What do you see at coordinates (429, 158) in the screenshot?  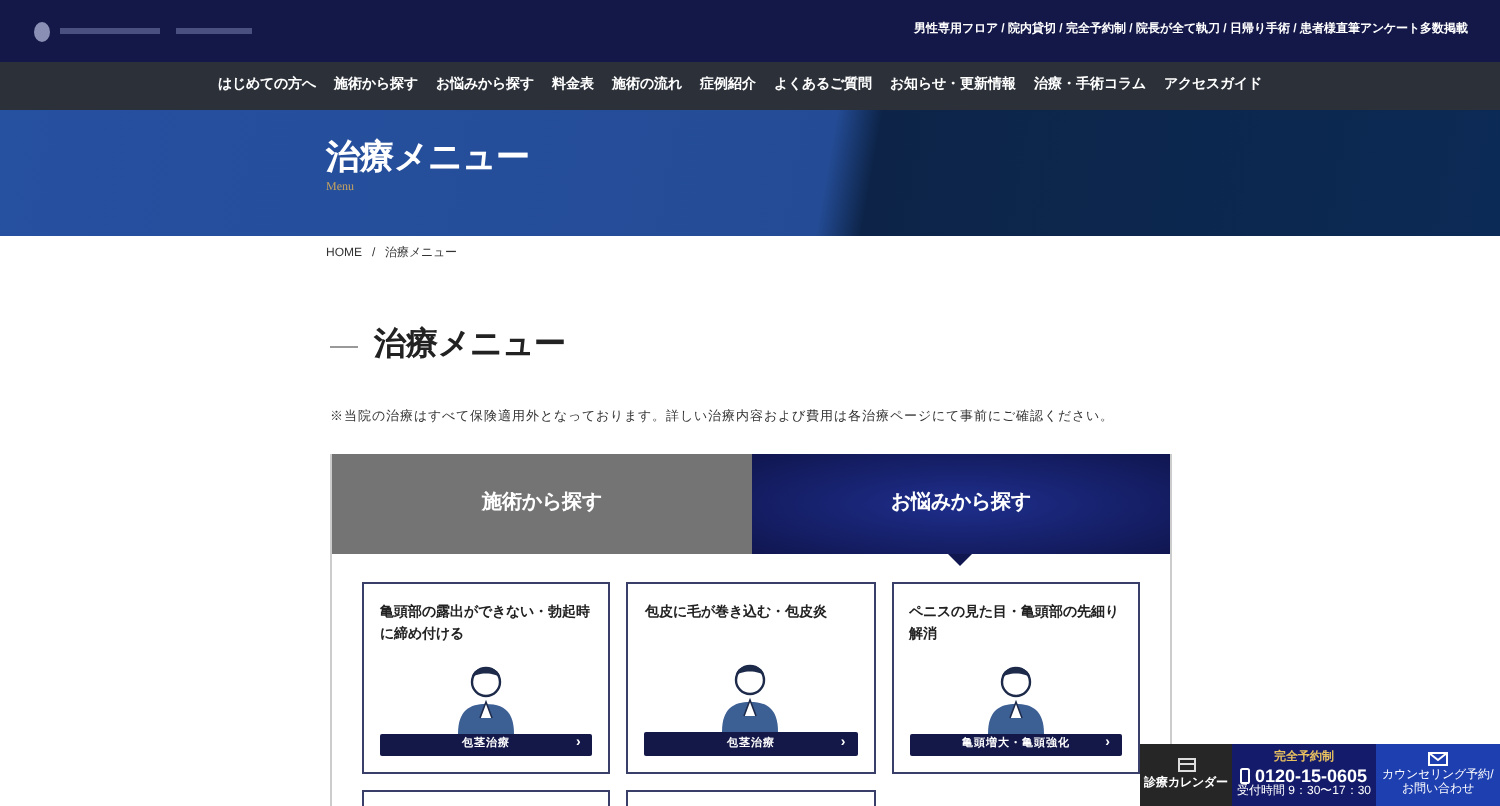 I see `hero-title: 治療メニュー` at bounding box center [429, 158].